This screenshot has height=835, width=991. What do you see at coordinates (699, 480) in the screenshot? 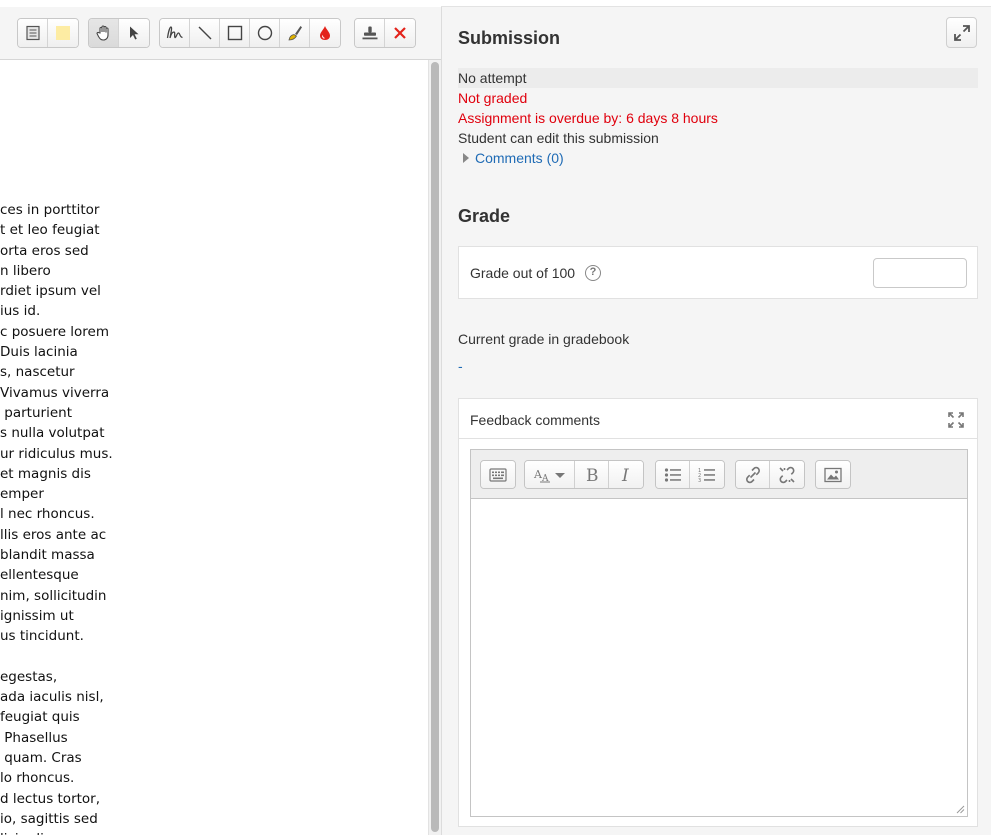
I see `svg-text: 3` at bounding box center [699, 480].